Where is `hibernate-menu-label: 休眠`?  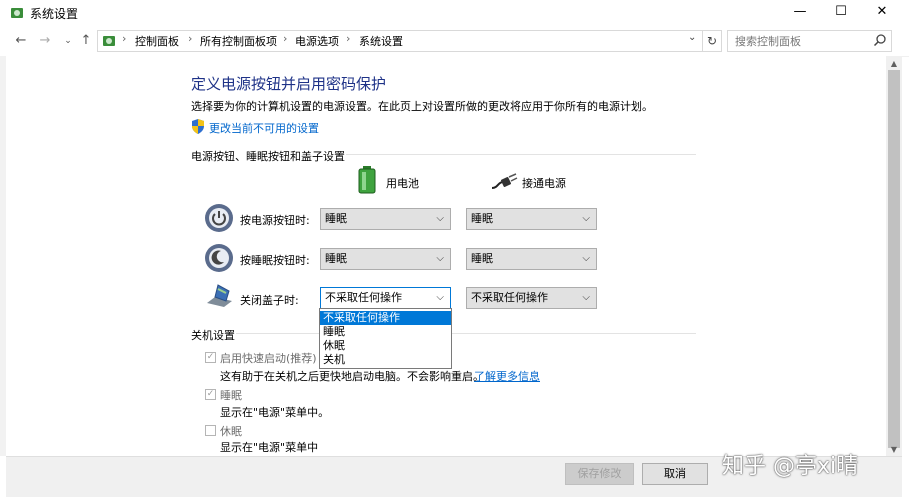
hibernate-menu-label: 休眠 is located at coordinates (231, 431).